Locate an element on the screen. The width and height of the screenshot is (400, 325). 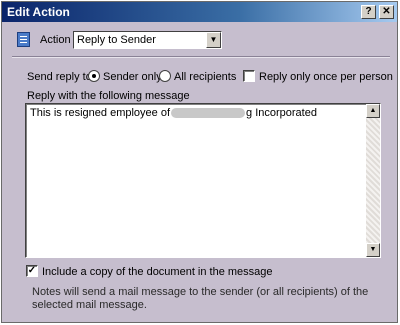
action-row: Action Reply to Sender ▼ is located at coordinates (199, 39).